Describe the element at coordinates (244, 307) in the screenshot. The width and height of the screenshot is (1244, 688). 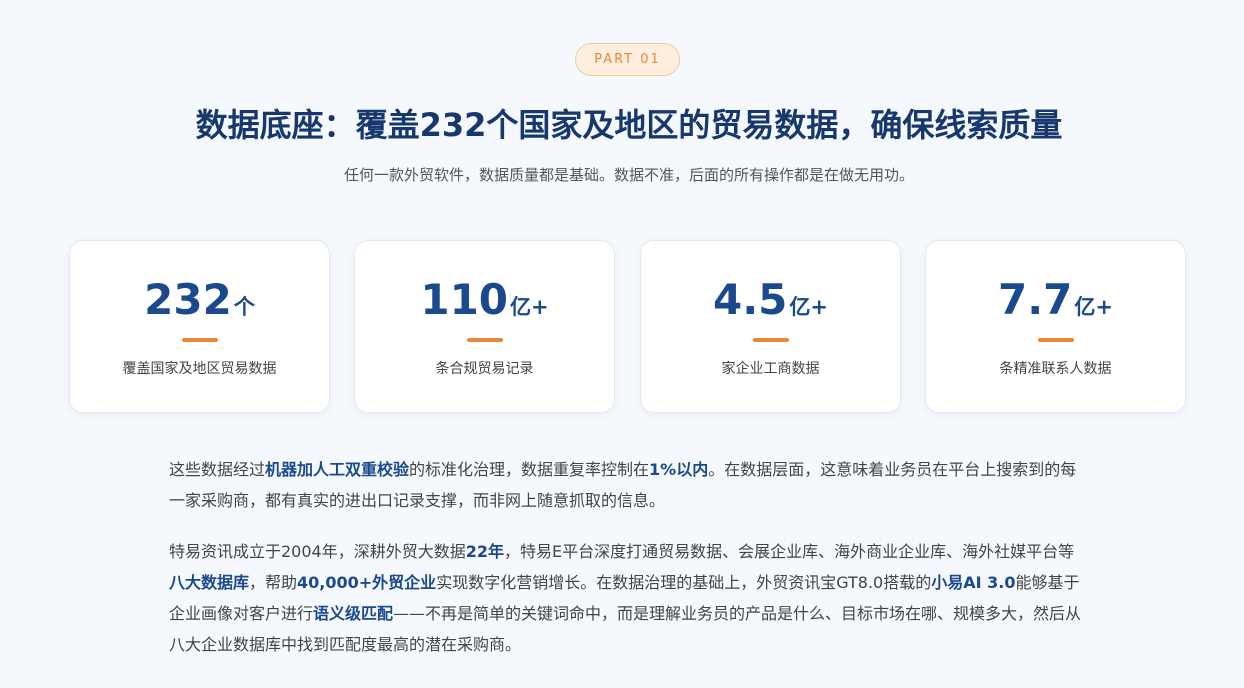
I see `stat-unit: 个` at that location.